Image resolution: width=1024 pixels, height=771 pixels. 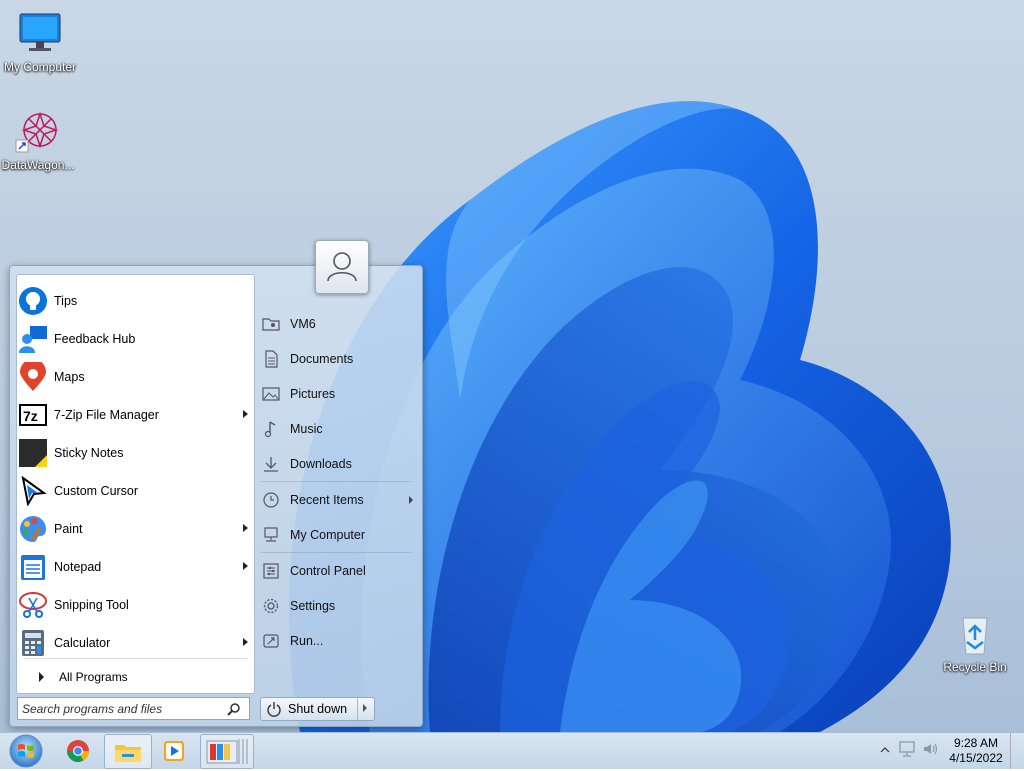 I want to click on show-desktop-button, so click(x=1017, y=751).